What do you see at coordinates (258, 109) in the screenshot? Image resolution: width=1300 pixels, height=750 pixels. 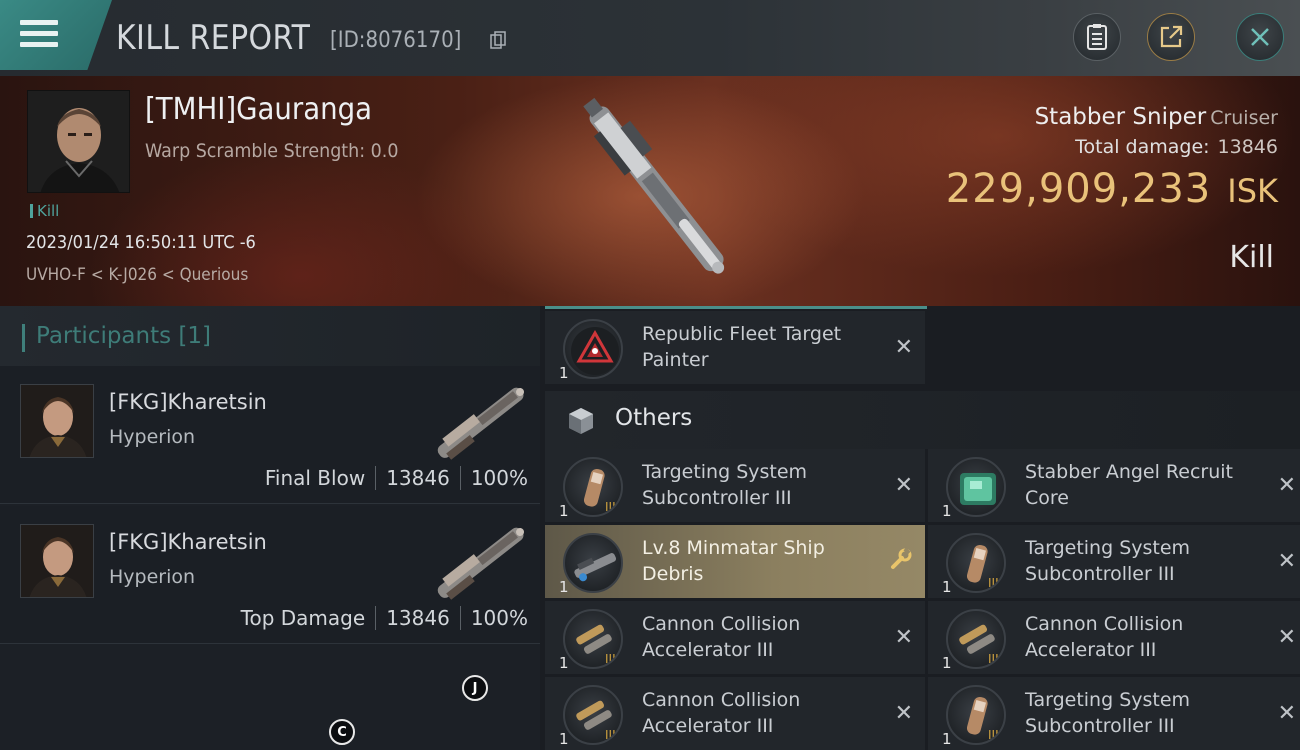 I see `victim-name: [TMHI]Gauranga` at bounding box center [258, 109].